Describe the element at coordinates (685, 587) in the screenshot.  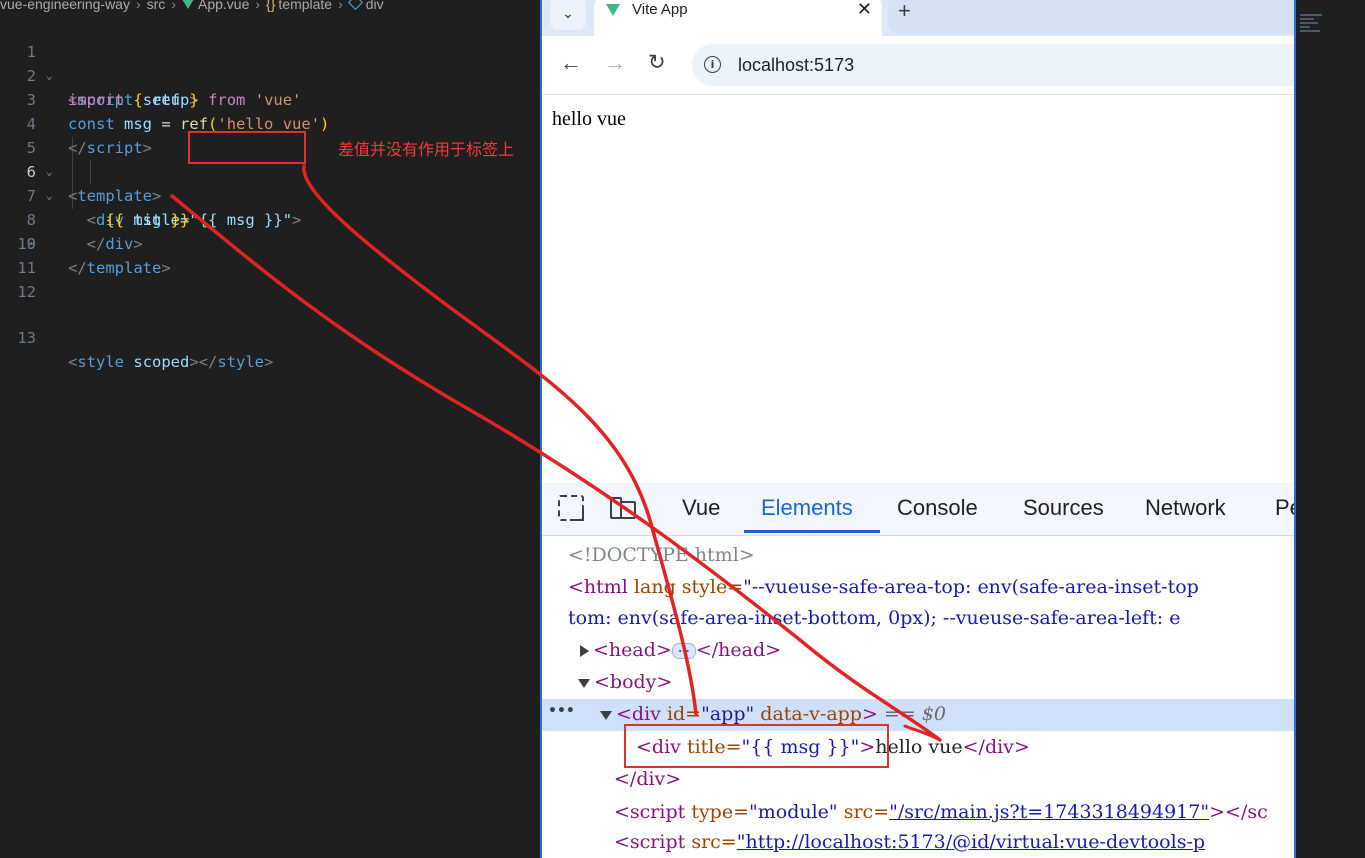
I see `attr-text: lang style=` at that location.